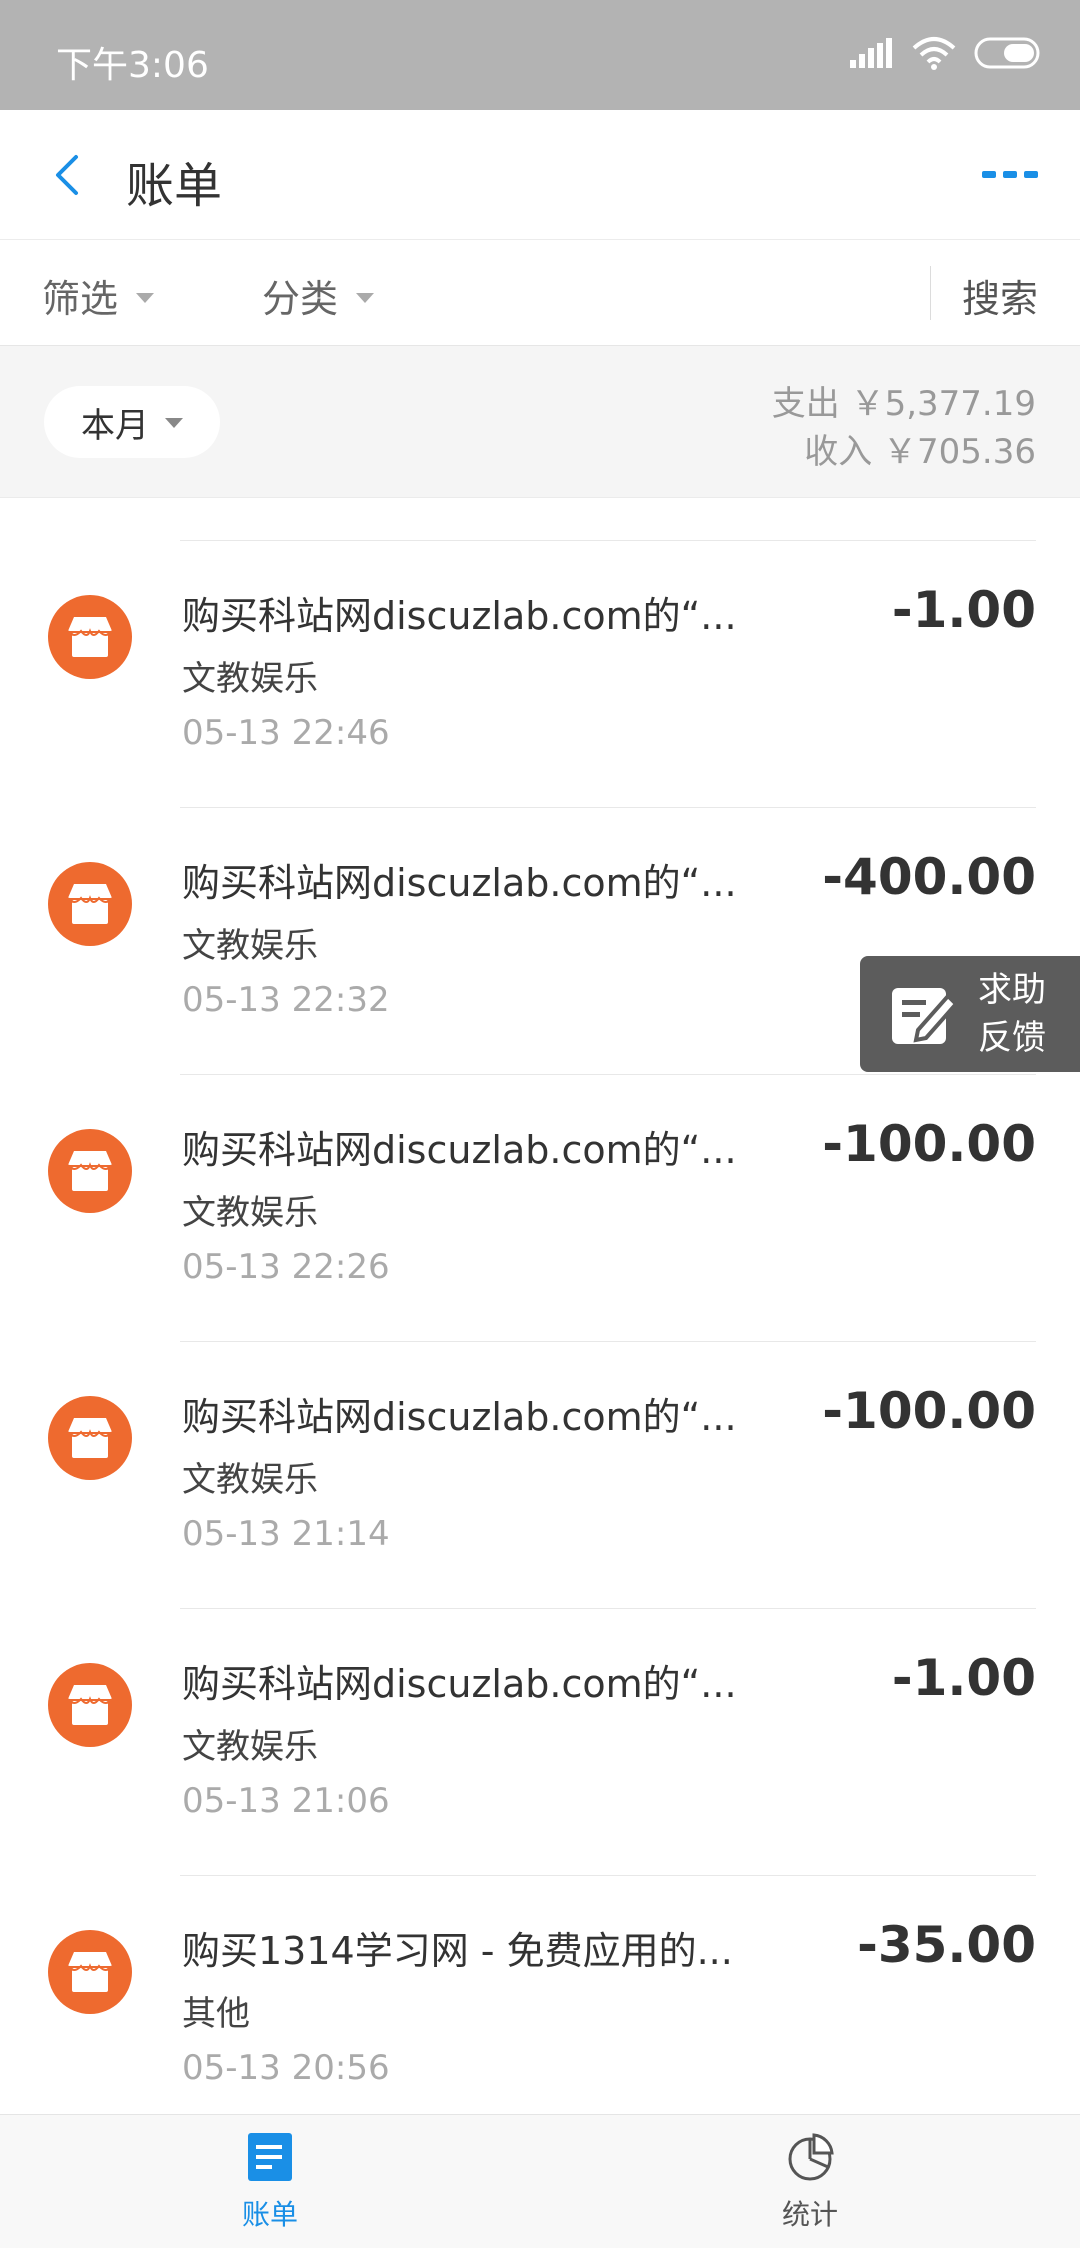  What do you see at coordinates (286, 1801) in the screenshot?
I see `transaction-time: 05-13 21:06` at bounding box center [286, 1801].